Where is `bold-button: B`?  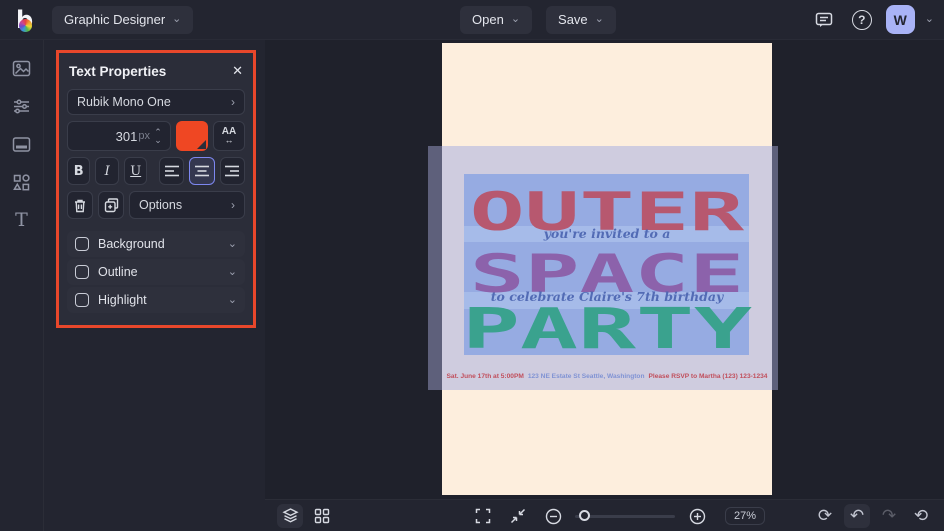
bold-button: B is located at coordinates (79, 171).